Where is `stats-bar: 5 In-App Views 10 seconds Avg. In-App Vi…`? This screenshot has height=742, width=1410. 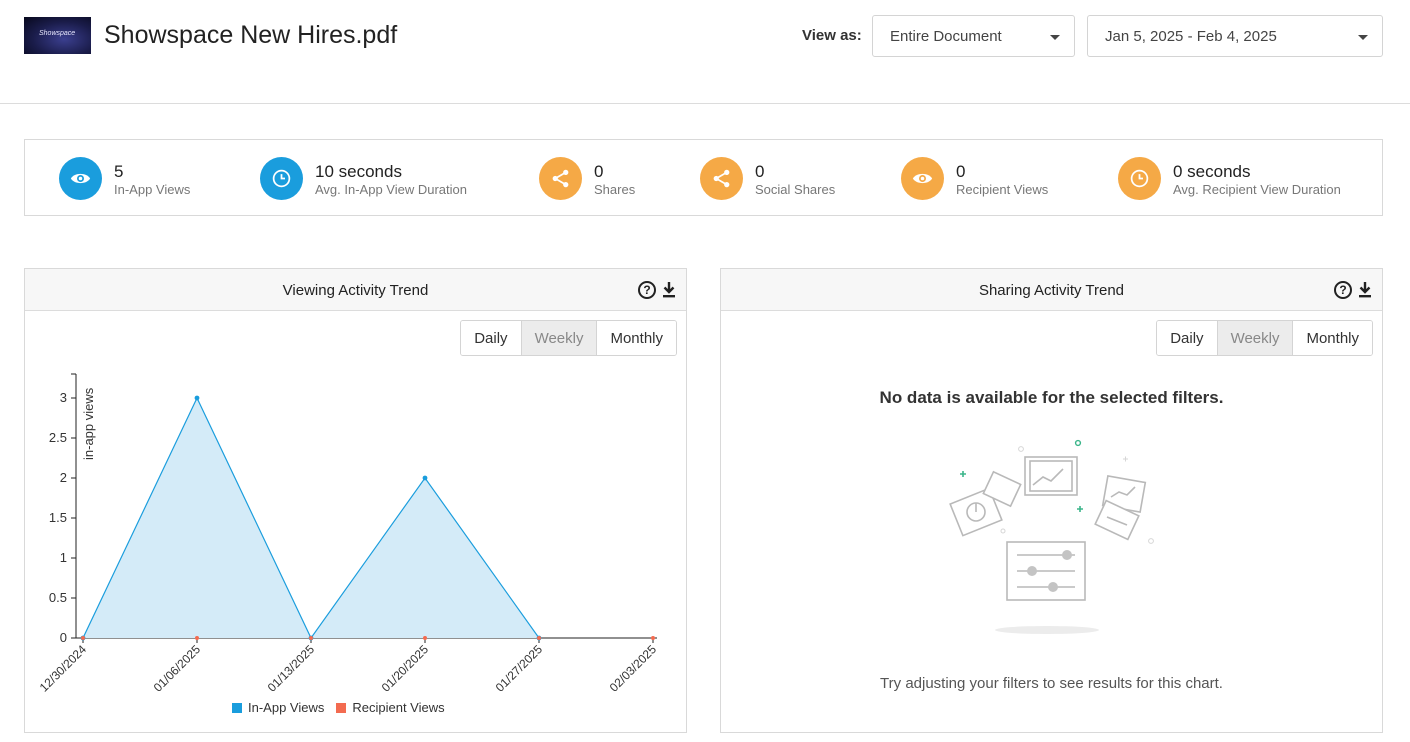
stats-bar: 5 In-App Views 10 seconds Avg. In-App Vi… is located at coordinates (703, 177).